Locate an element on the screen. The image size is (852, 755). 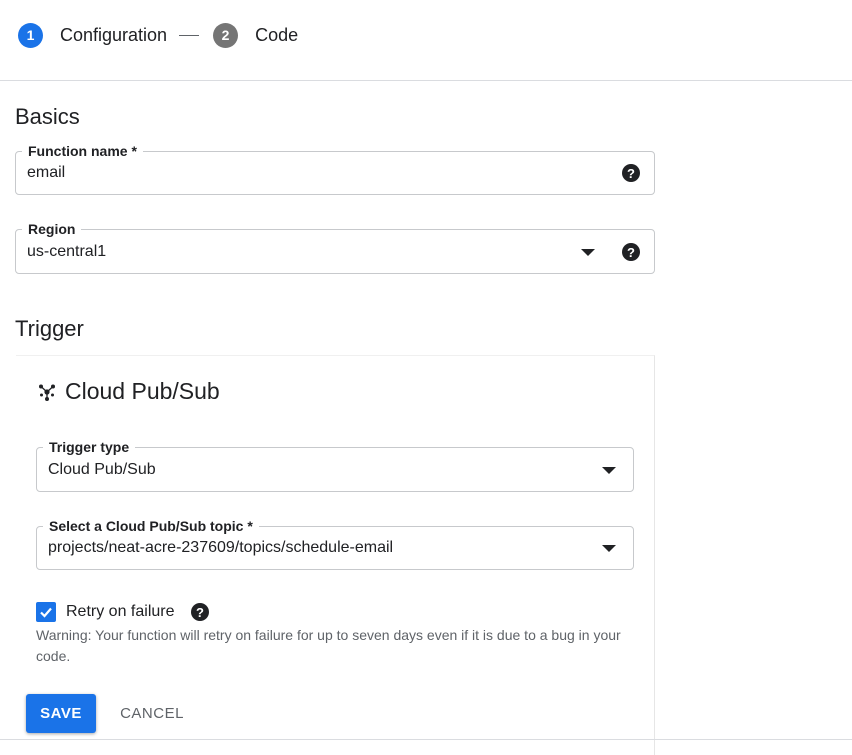
function-name-field: Function name * email ? is located at coordinates (335, 168).